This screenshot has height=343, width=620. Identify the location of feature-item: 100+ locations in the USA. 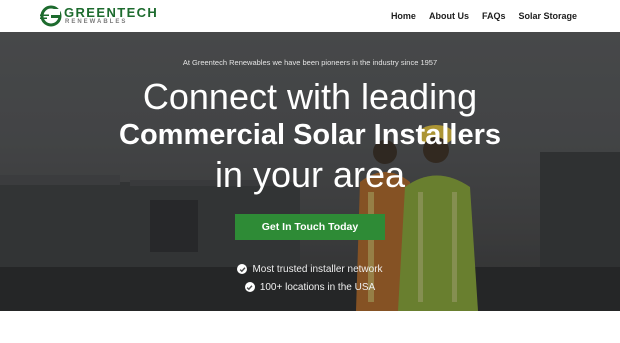
(310, 287).